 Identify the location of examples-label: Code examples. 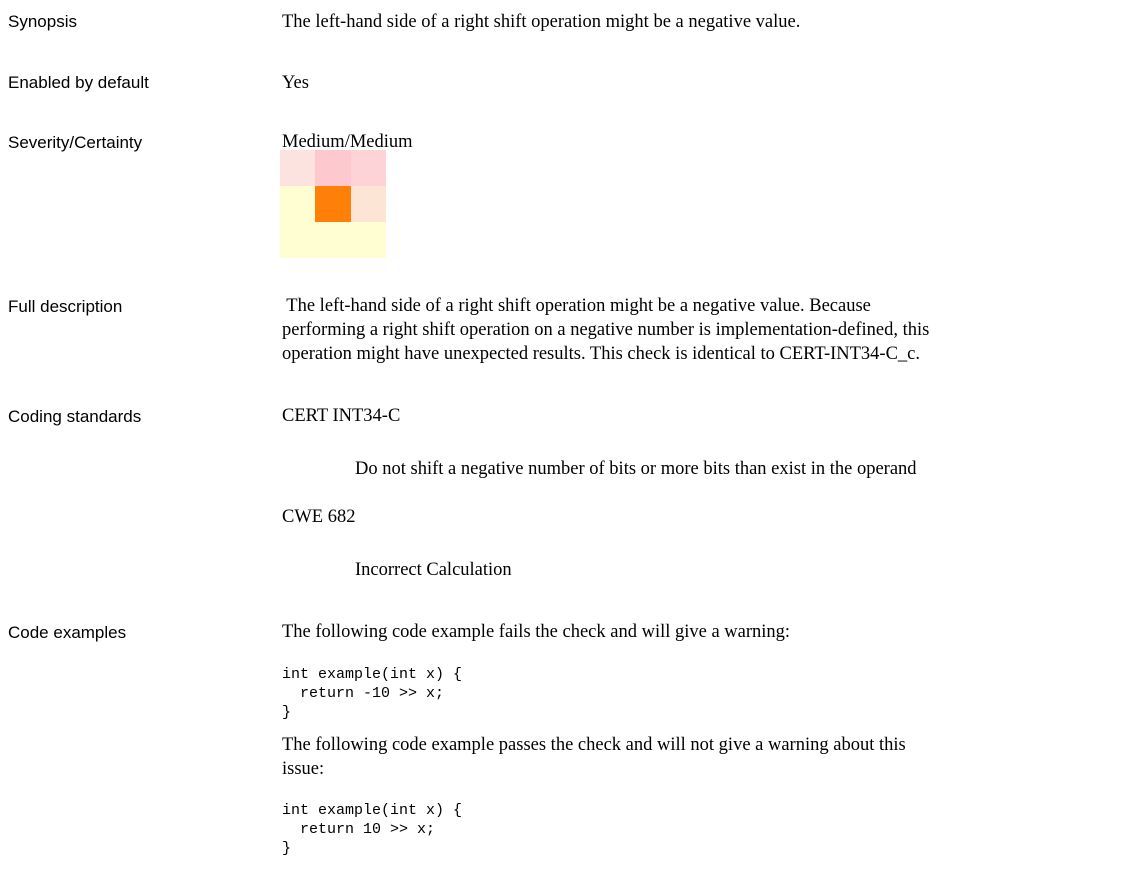
(67, 632).